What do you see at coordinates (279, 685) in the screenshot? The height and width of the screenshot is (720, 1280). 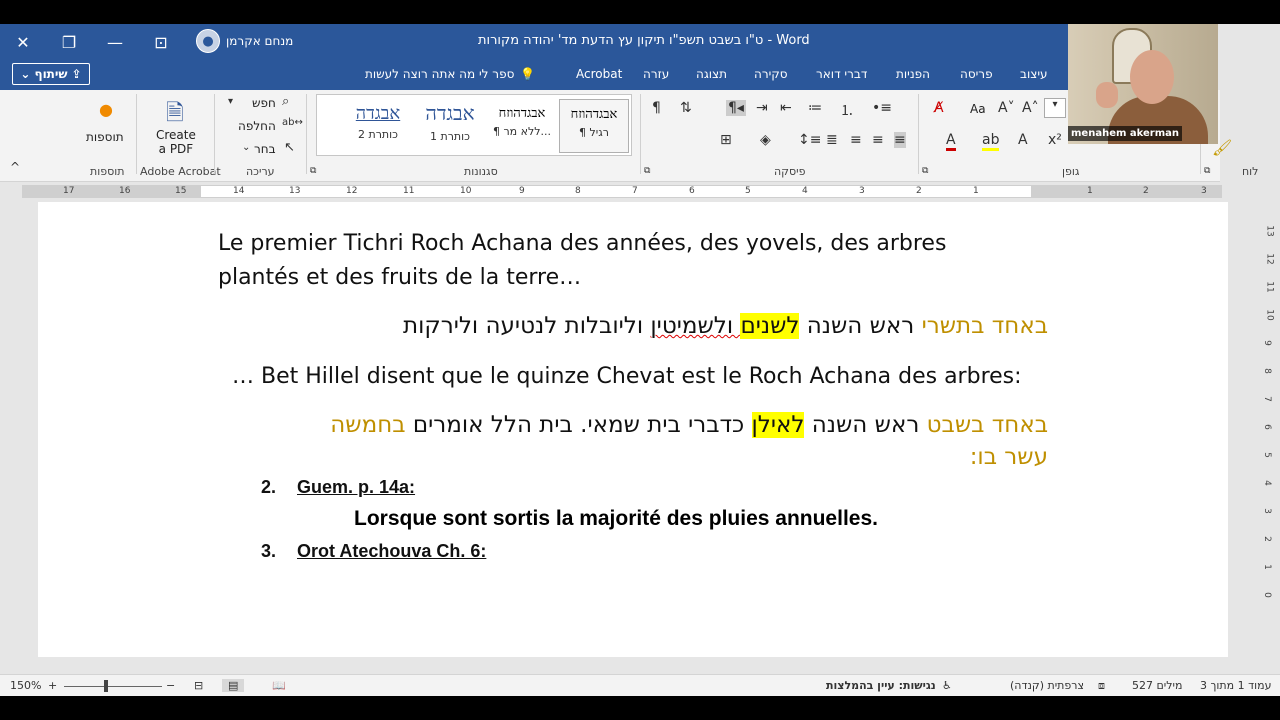 I see `read-mode-icon: 📖` at bounding box center [279, 685].